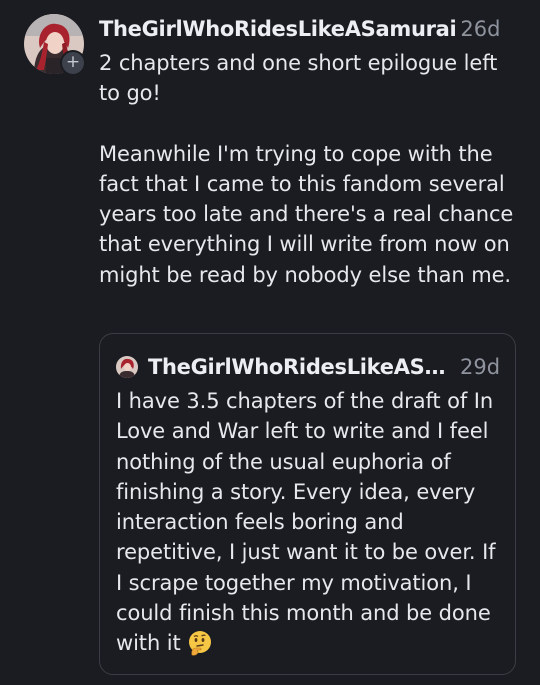 This screenshot has height=685, width=540. What do you see at coordinates (301, 367) in the screenshot?
I see `quoted-author-username: TheGirlWhoRidesLikeASamurai` at bounding box center [301, 367].